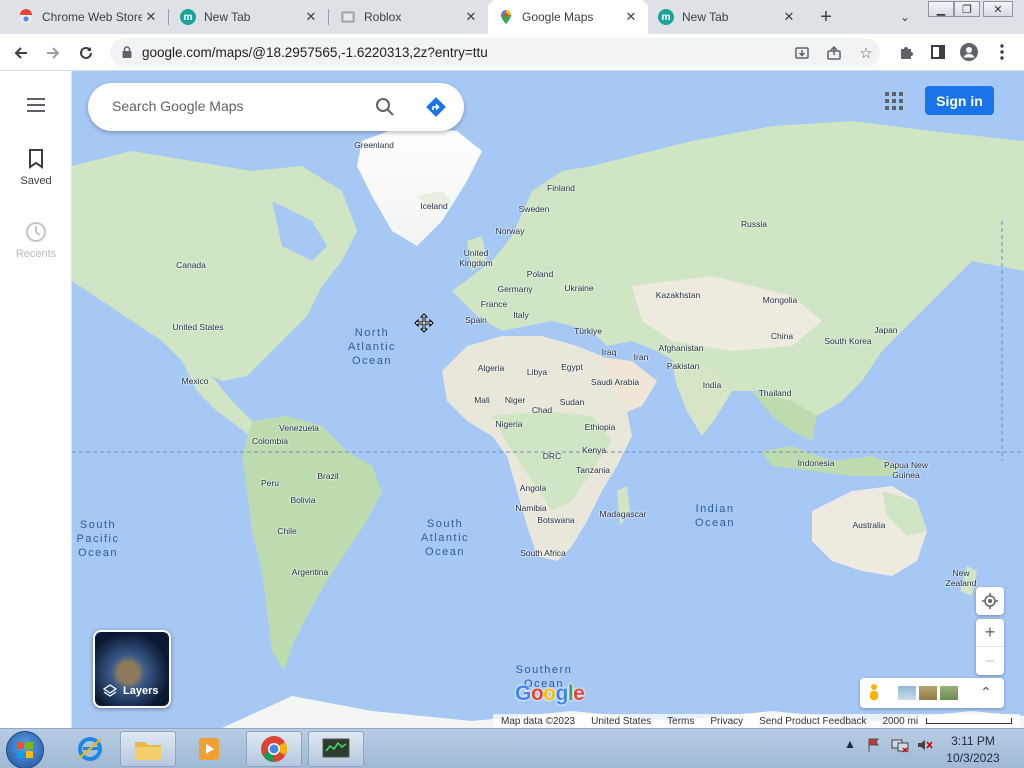  Describe the element at coordinates (990, 661) in the screenshot. I see `zoom-out-button: −` at that location.